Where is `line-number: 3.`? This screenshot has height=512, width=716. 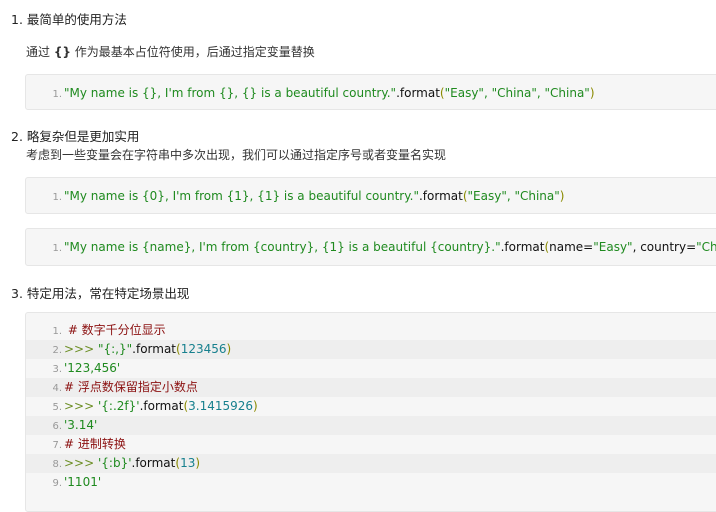 line-number: 3. is located at coordinates (57, 369).